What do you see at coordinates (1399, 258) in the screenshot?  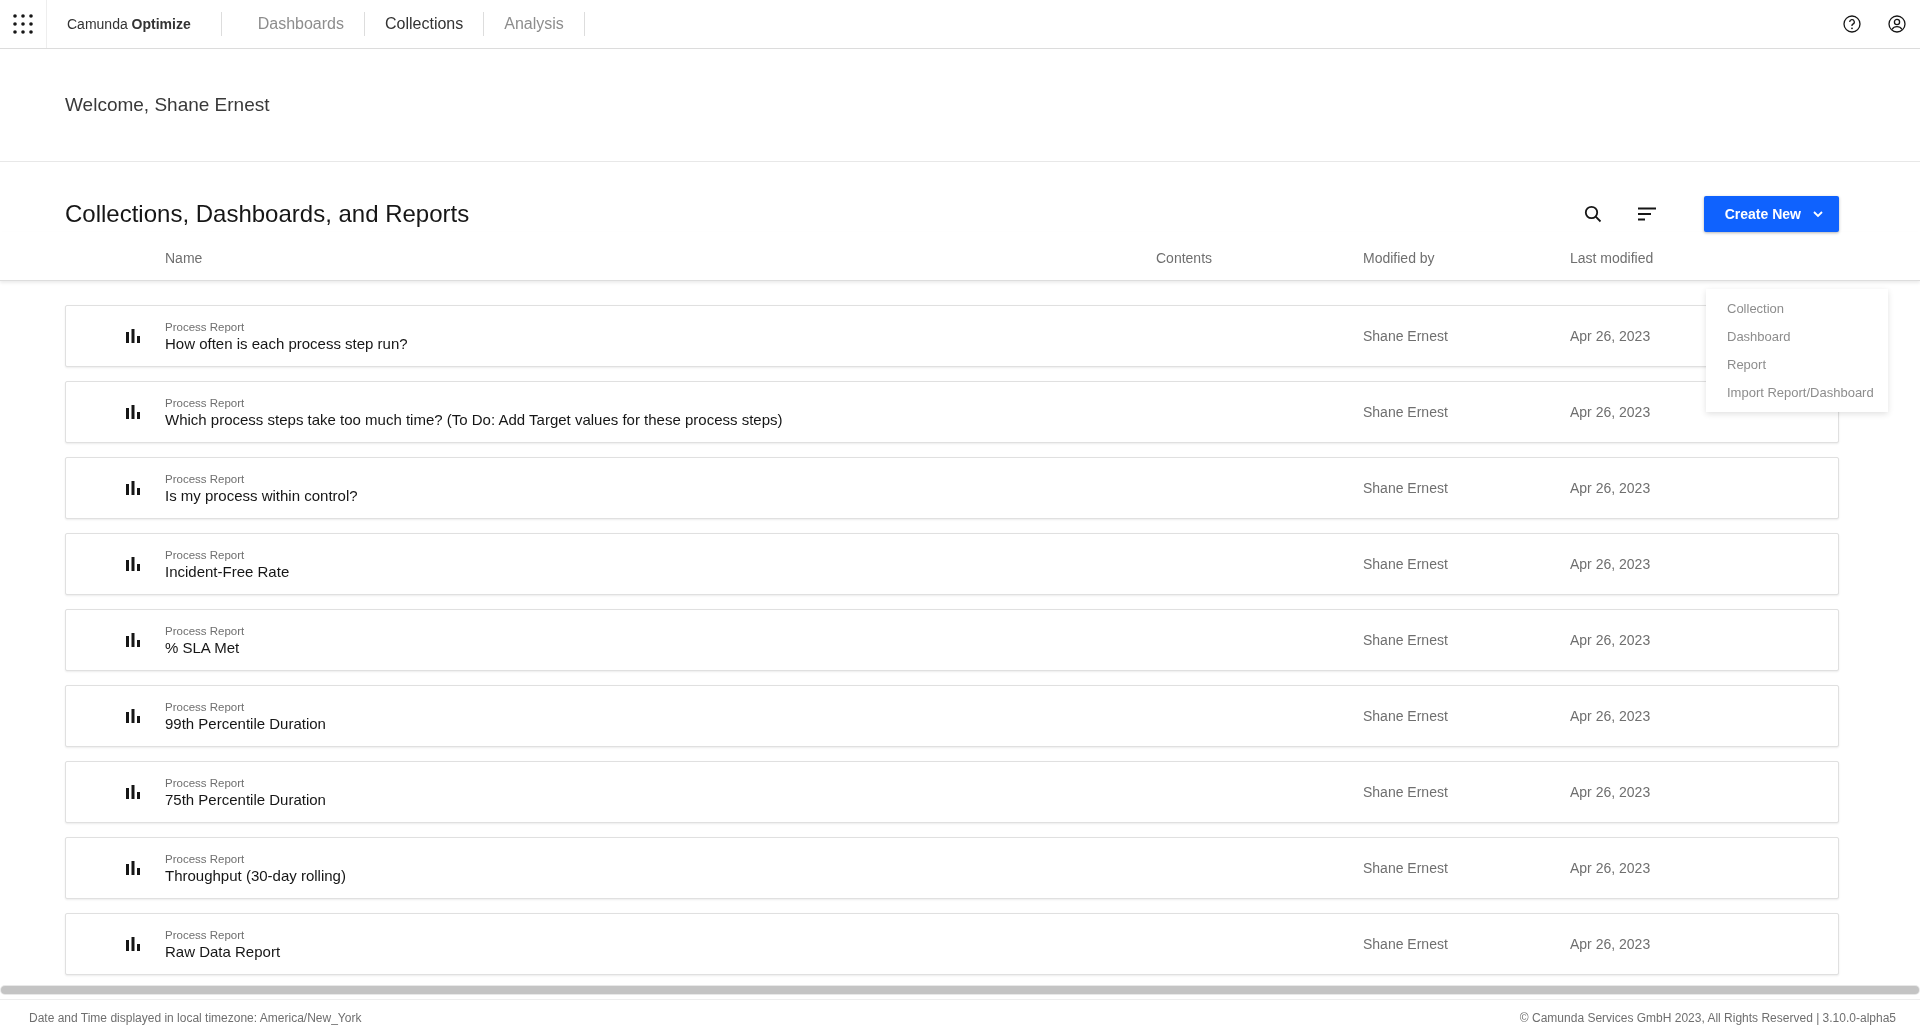 I see `column-header: Modified by` at bounding box center [1399, 258].